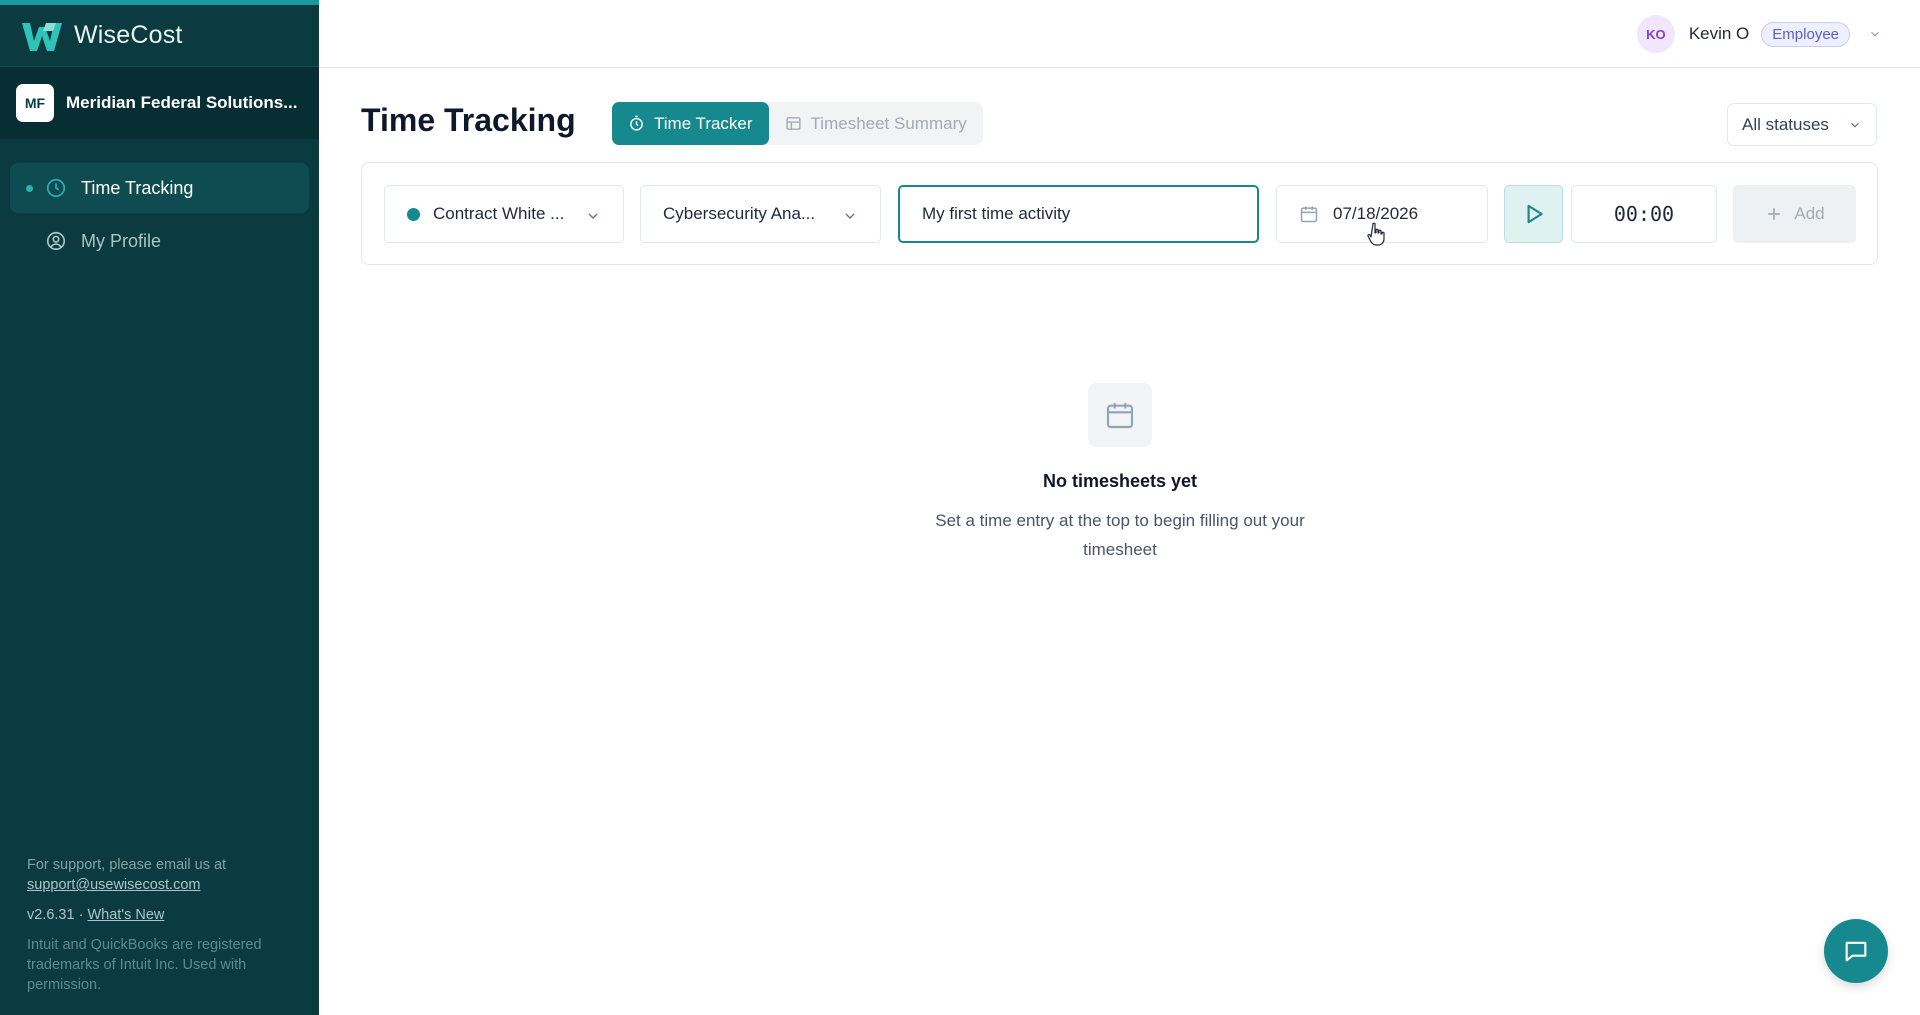  Describe the element at coordinates (121, 240) in the screenshot. I see `sidebar-item-label: My Profile` at that location.